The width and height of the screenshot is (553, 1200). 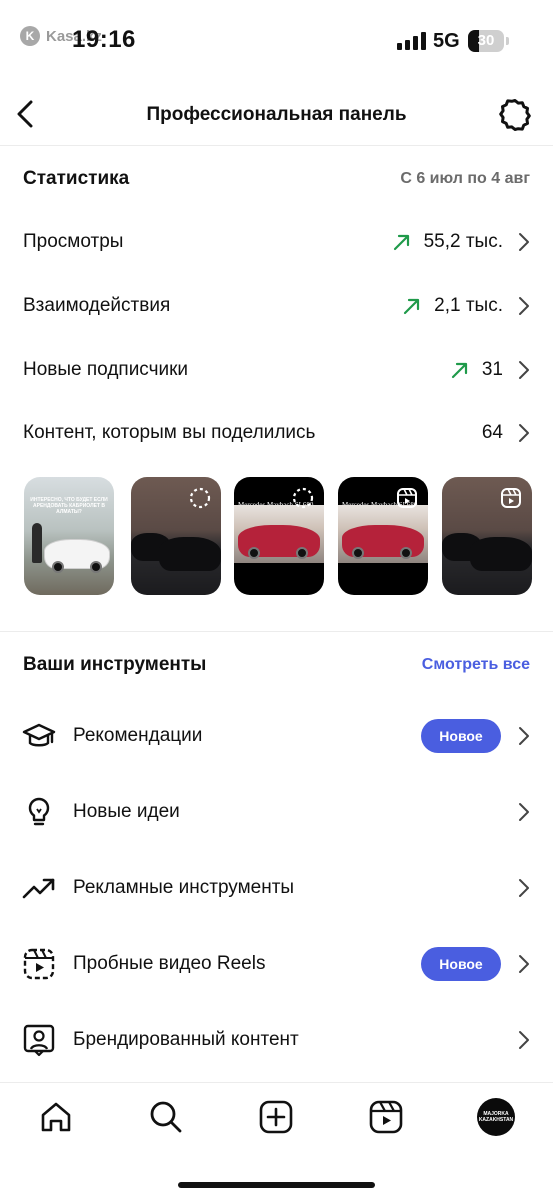 I want to click on tools-title: Ваши инструменты, so click(x=115, y=664).